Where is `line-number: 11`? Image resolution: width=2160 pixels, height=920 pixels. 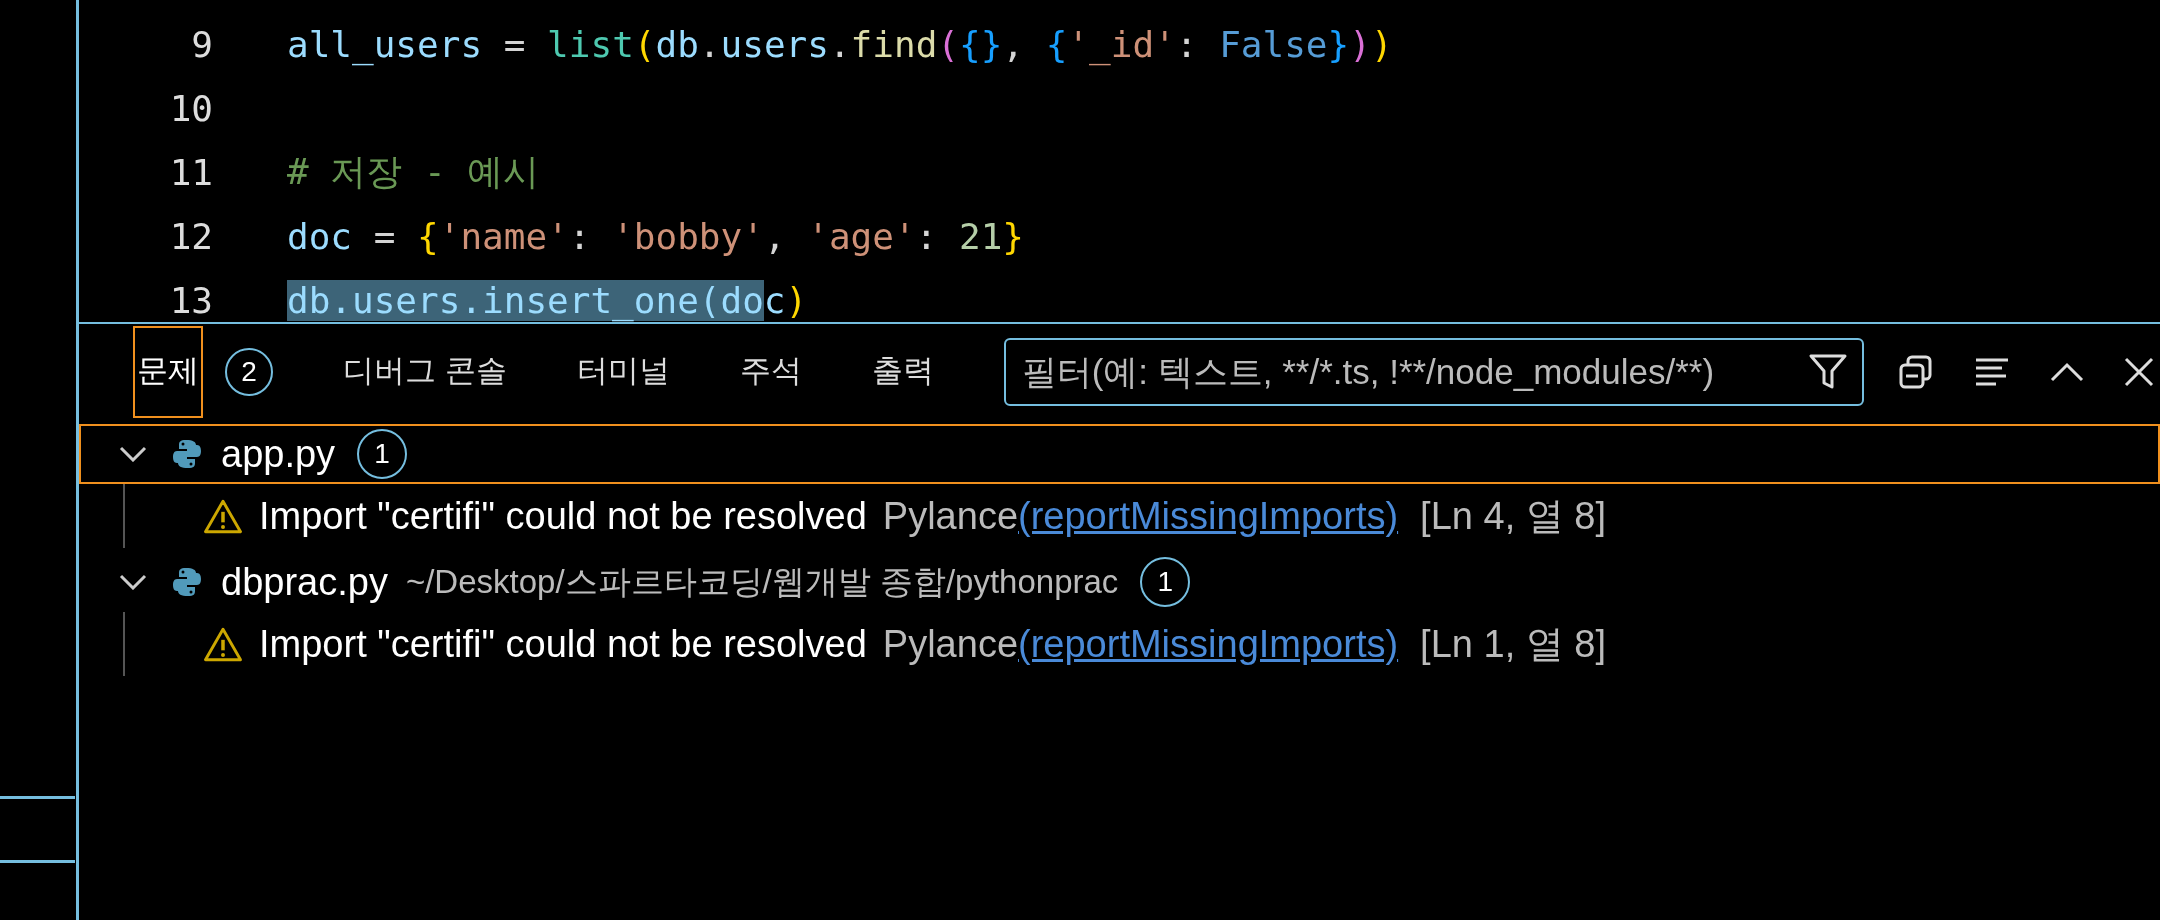
line-number: 11 is located at coordinates (190, 172).